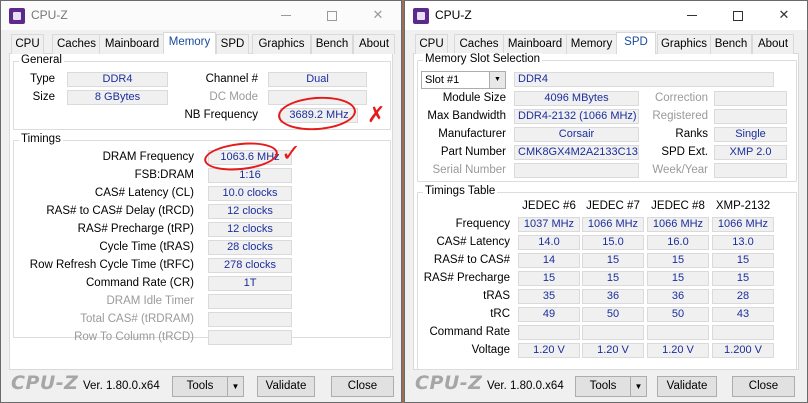 This screenshot has height=403, width=808. What do you see at coordinates (576, 134) in the screenshot?
I see `manufacturer-value: Corsair` at bounding box center [576, 134].